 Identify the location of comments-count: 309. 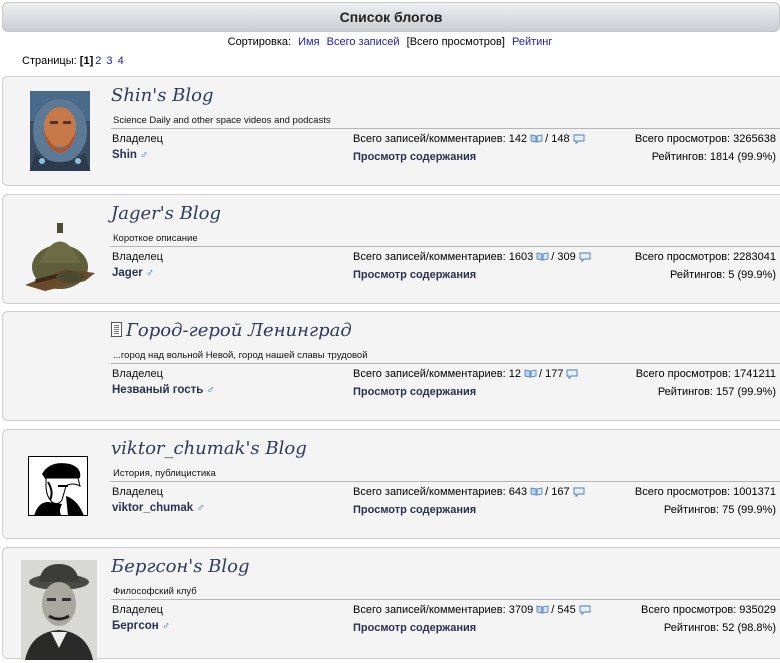
(566, 257).